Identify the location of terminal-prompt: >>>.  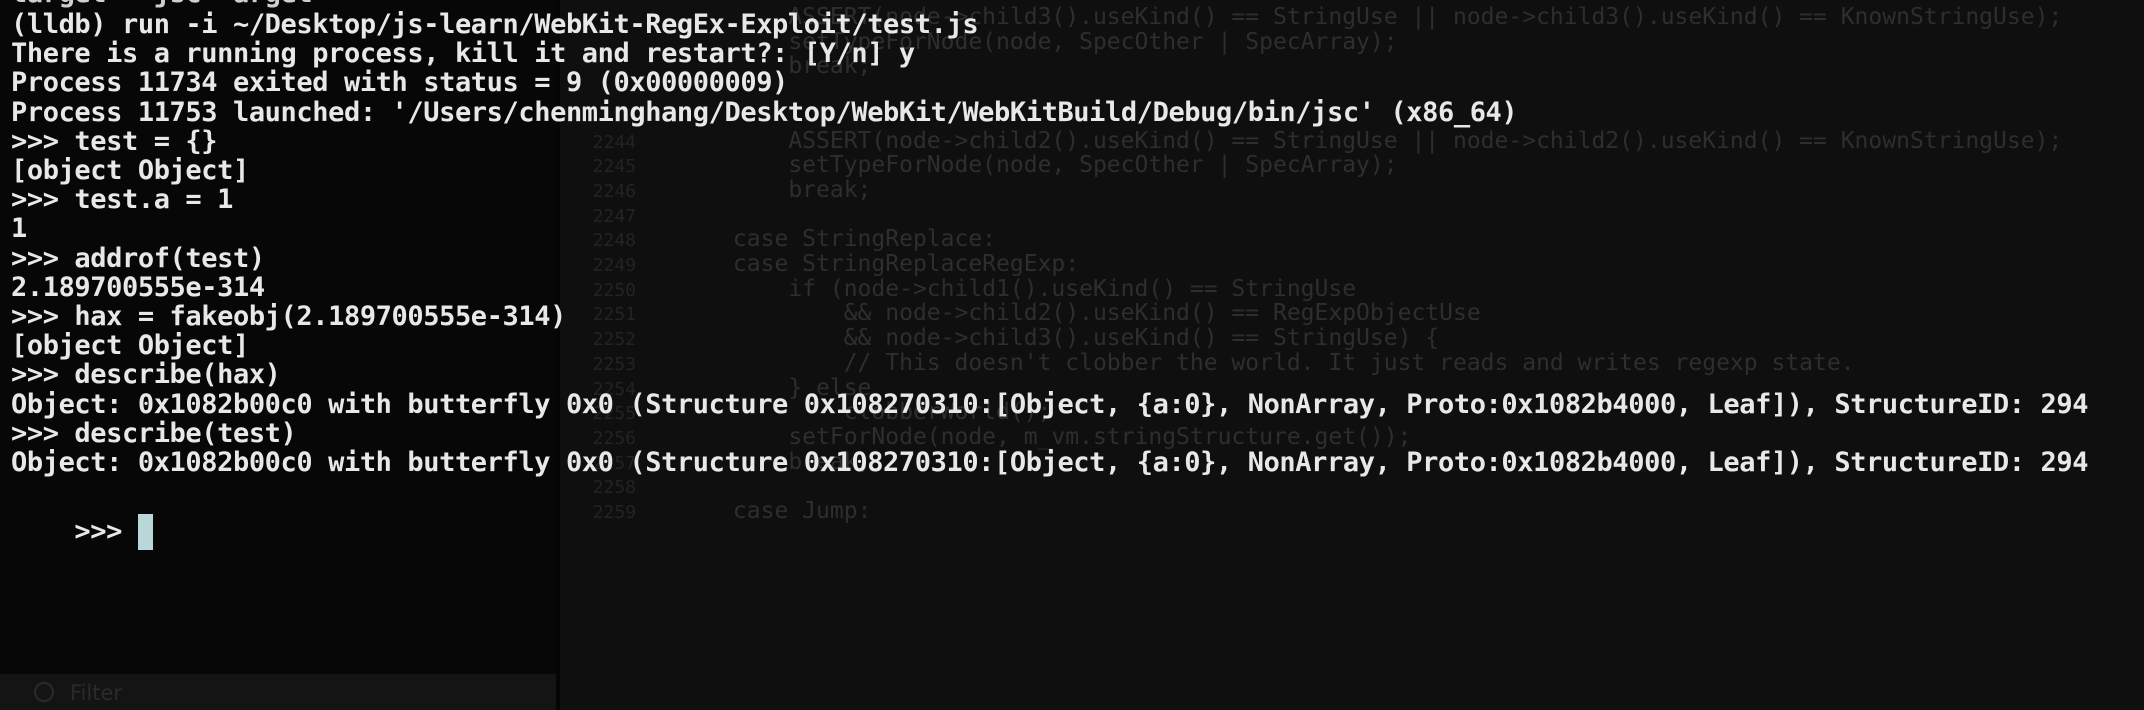
(106, 532).